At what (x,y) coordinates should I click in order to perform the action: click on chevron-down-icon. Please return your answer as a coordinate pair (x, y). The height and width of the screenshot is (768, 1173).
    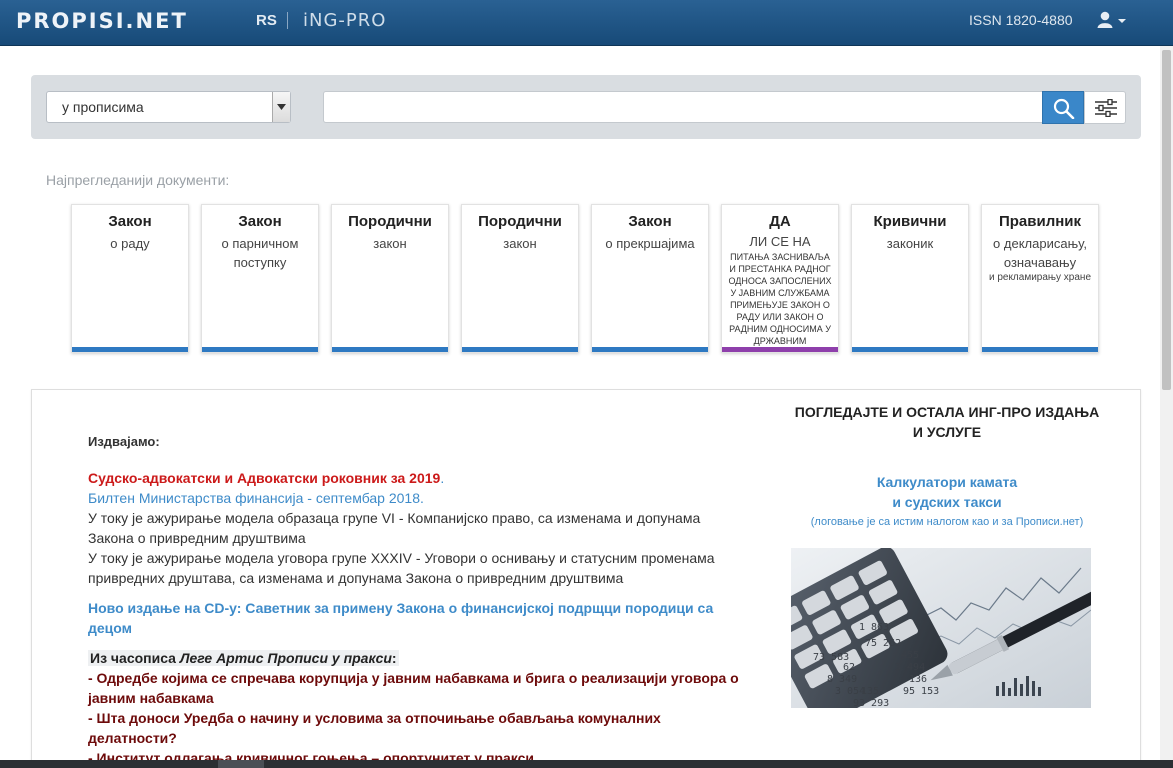
    Looking at the image, I should click on (281, 107).